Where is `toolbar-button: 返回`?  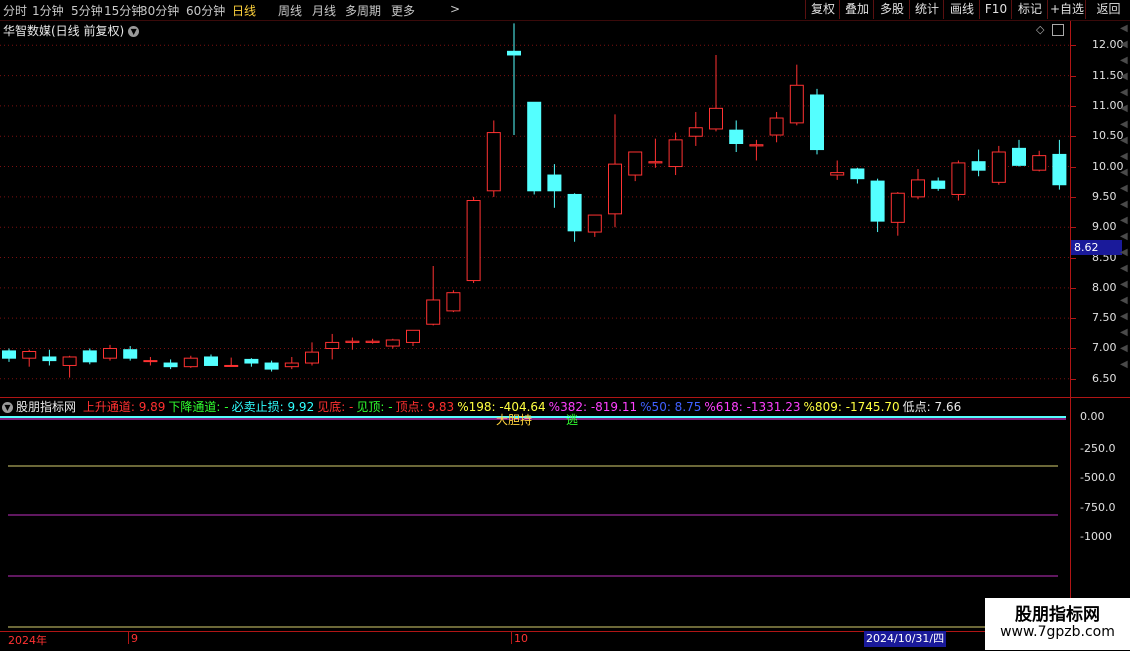 toolbar-button: 返回 is located at coordinates (1107, 9).